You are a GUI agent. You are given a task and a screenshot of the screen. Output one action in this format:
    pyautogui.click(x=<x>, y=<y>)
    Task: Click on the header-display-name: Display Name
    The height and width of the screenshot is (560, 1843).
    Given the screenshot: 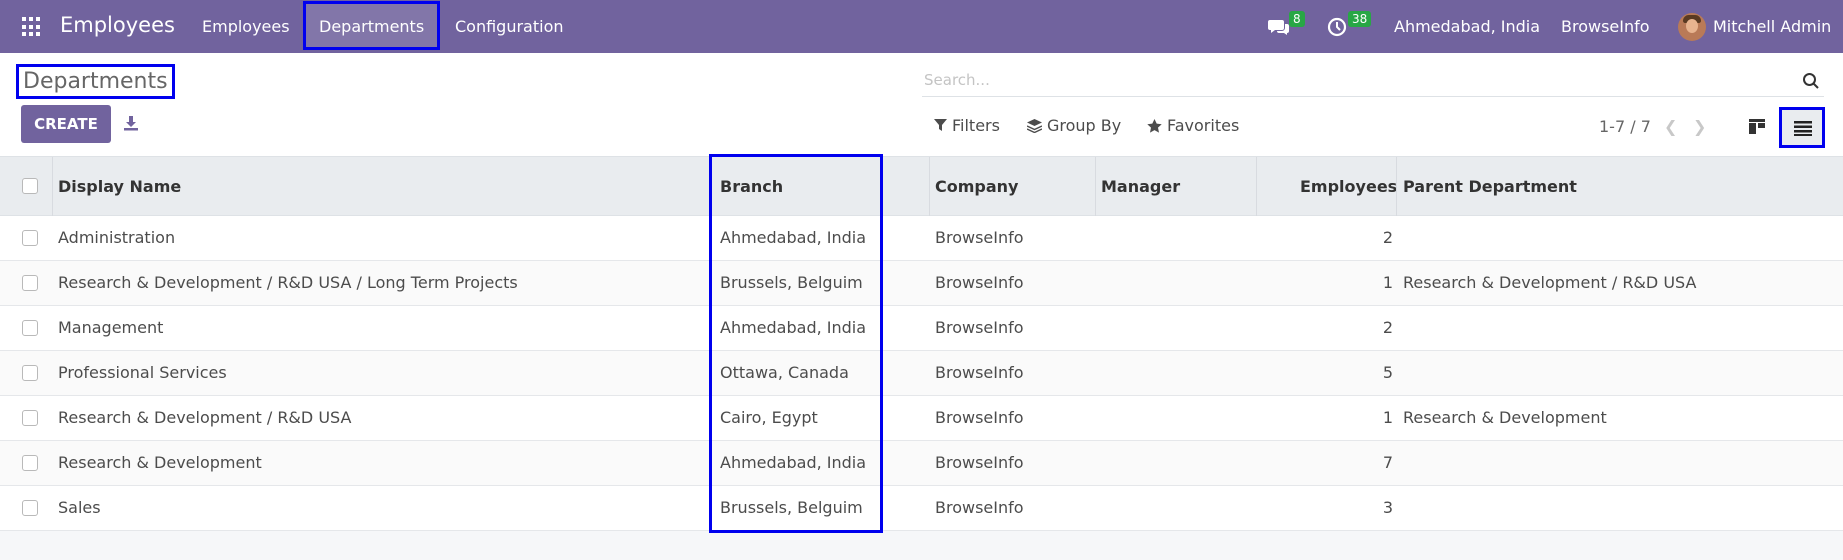 What is the action you would take?
    pyautogui.click(x=119, y=186)
    